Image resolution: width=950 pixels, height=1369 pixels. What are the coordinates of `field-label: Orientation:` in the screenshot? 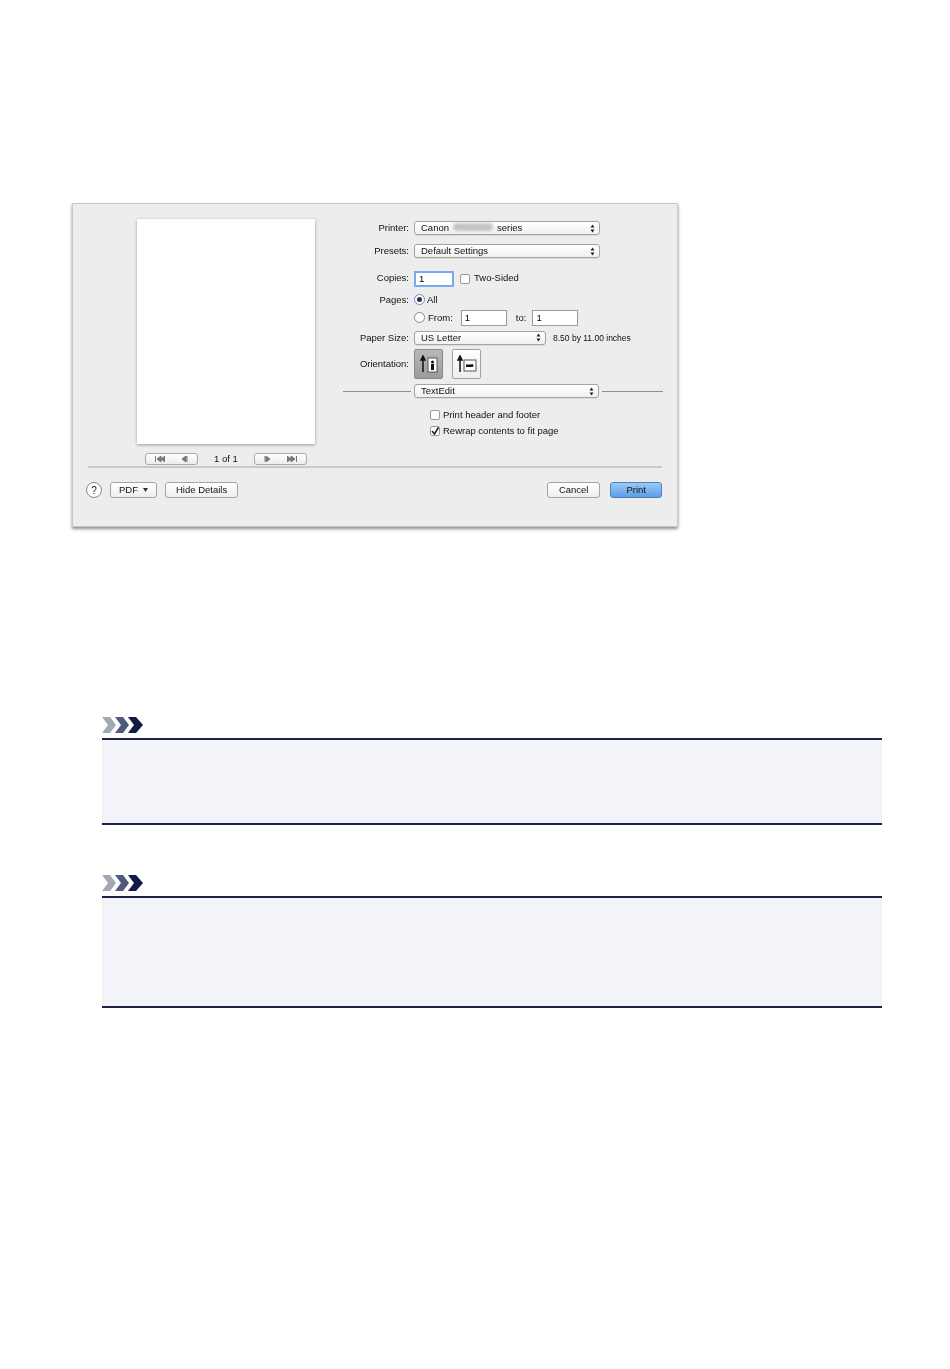 It's located at (383, 363).